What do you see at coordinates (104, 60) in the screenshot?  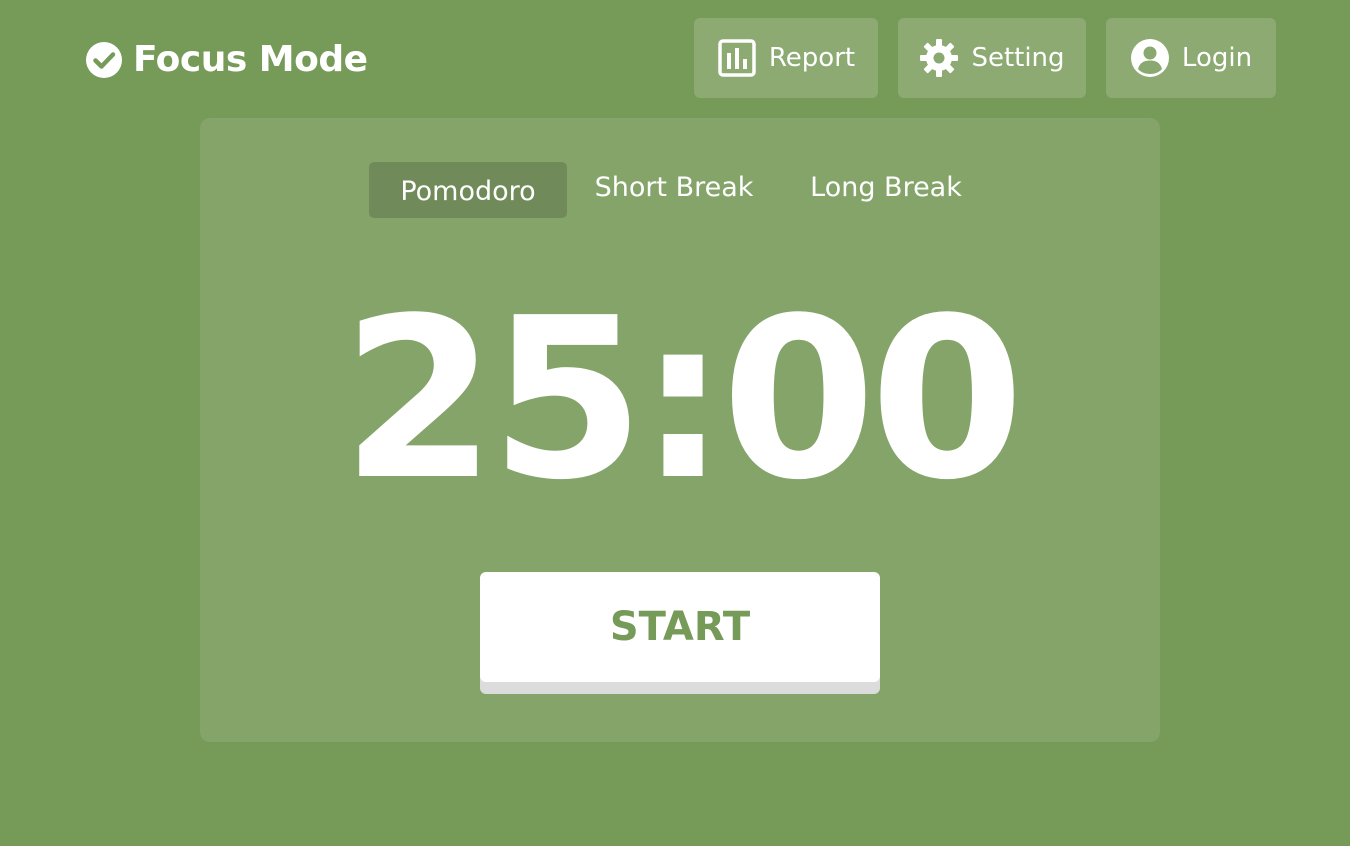 I see `check-circle-icon` at bounding box center [104, 60].